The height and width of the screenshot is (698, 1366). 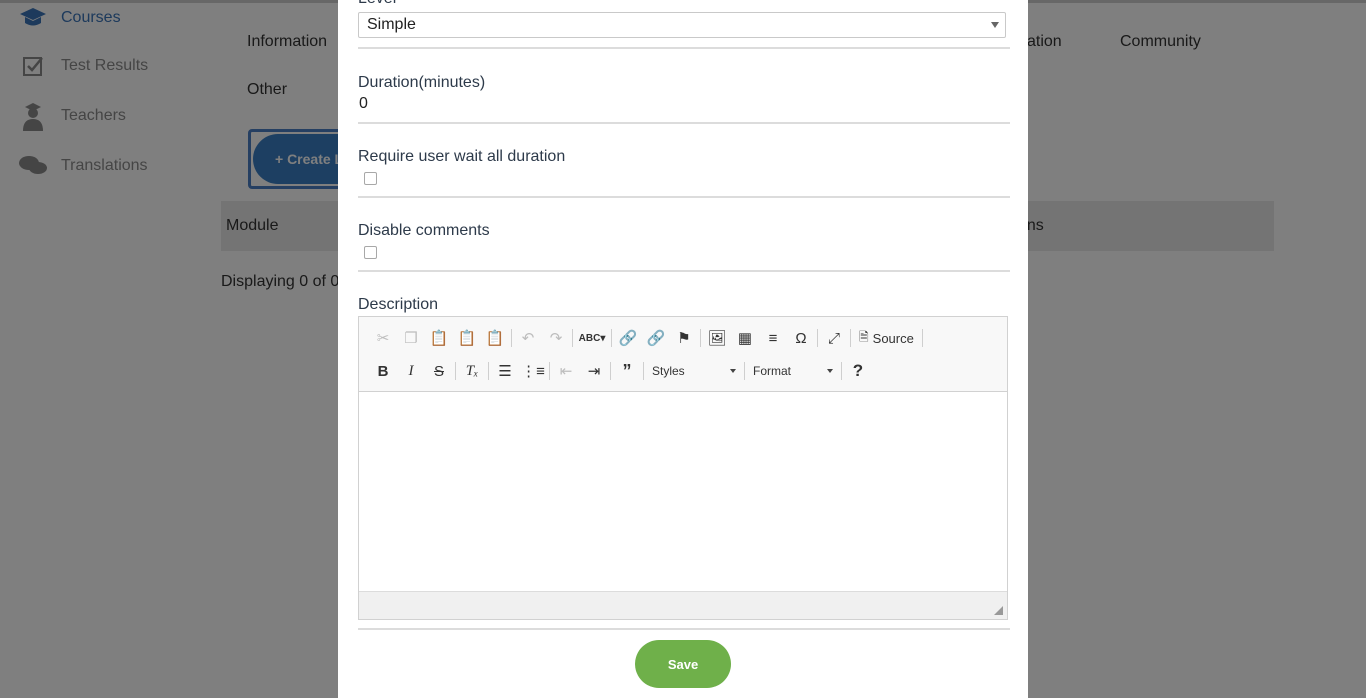 I want to click on duration-input: 0, so click(x=363, y=104).